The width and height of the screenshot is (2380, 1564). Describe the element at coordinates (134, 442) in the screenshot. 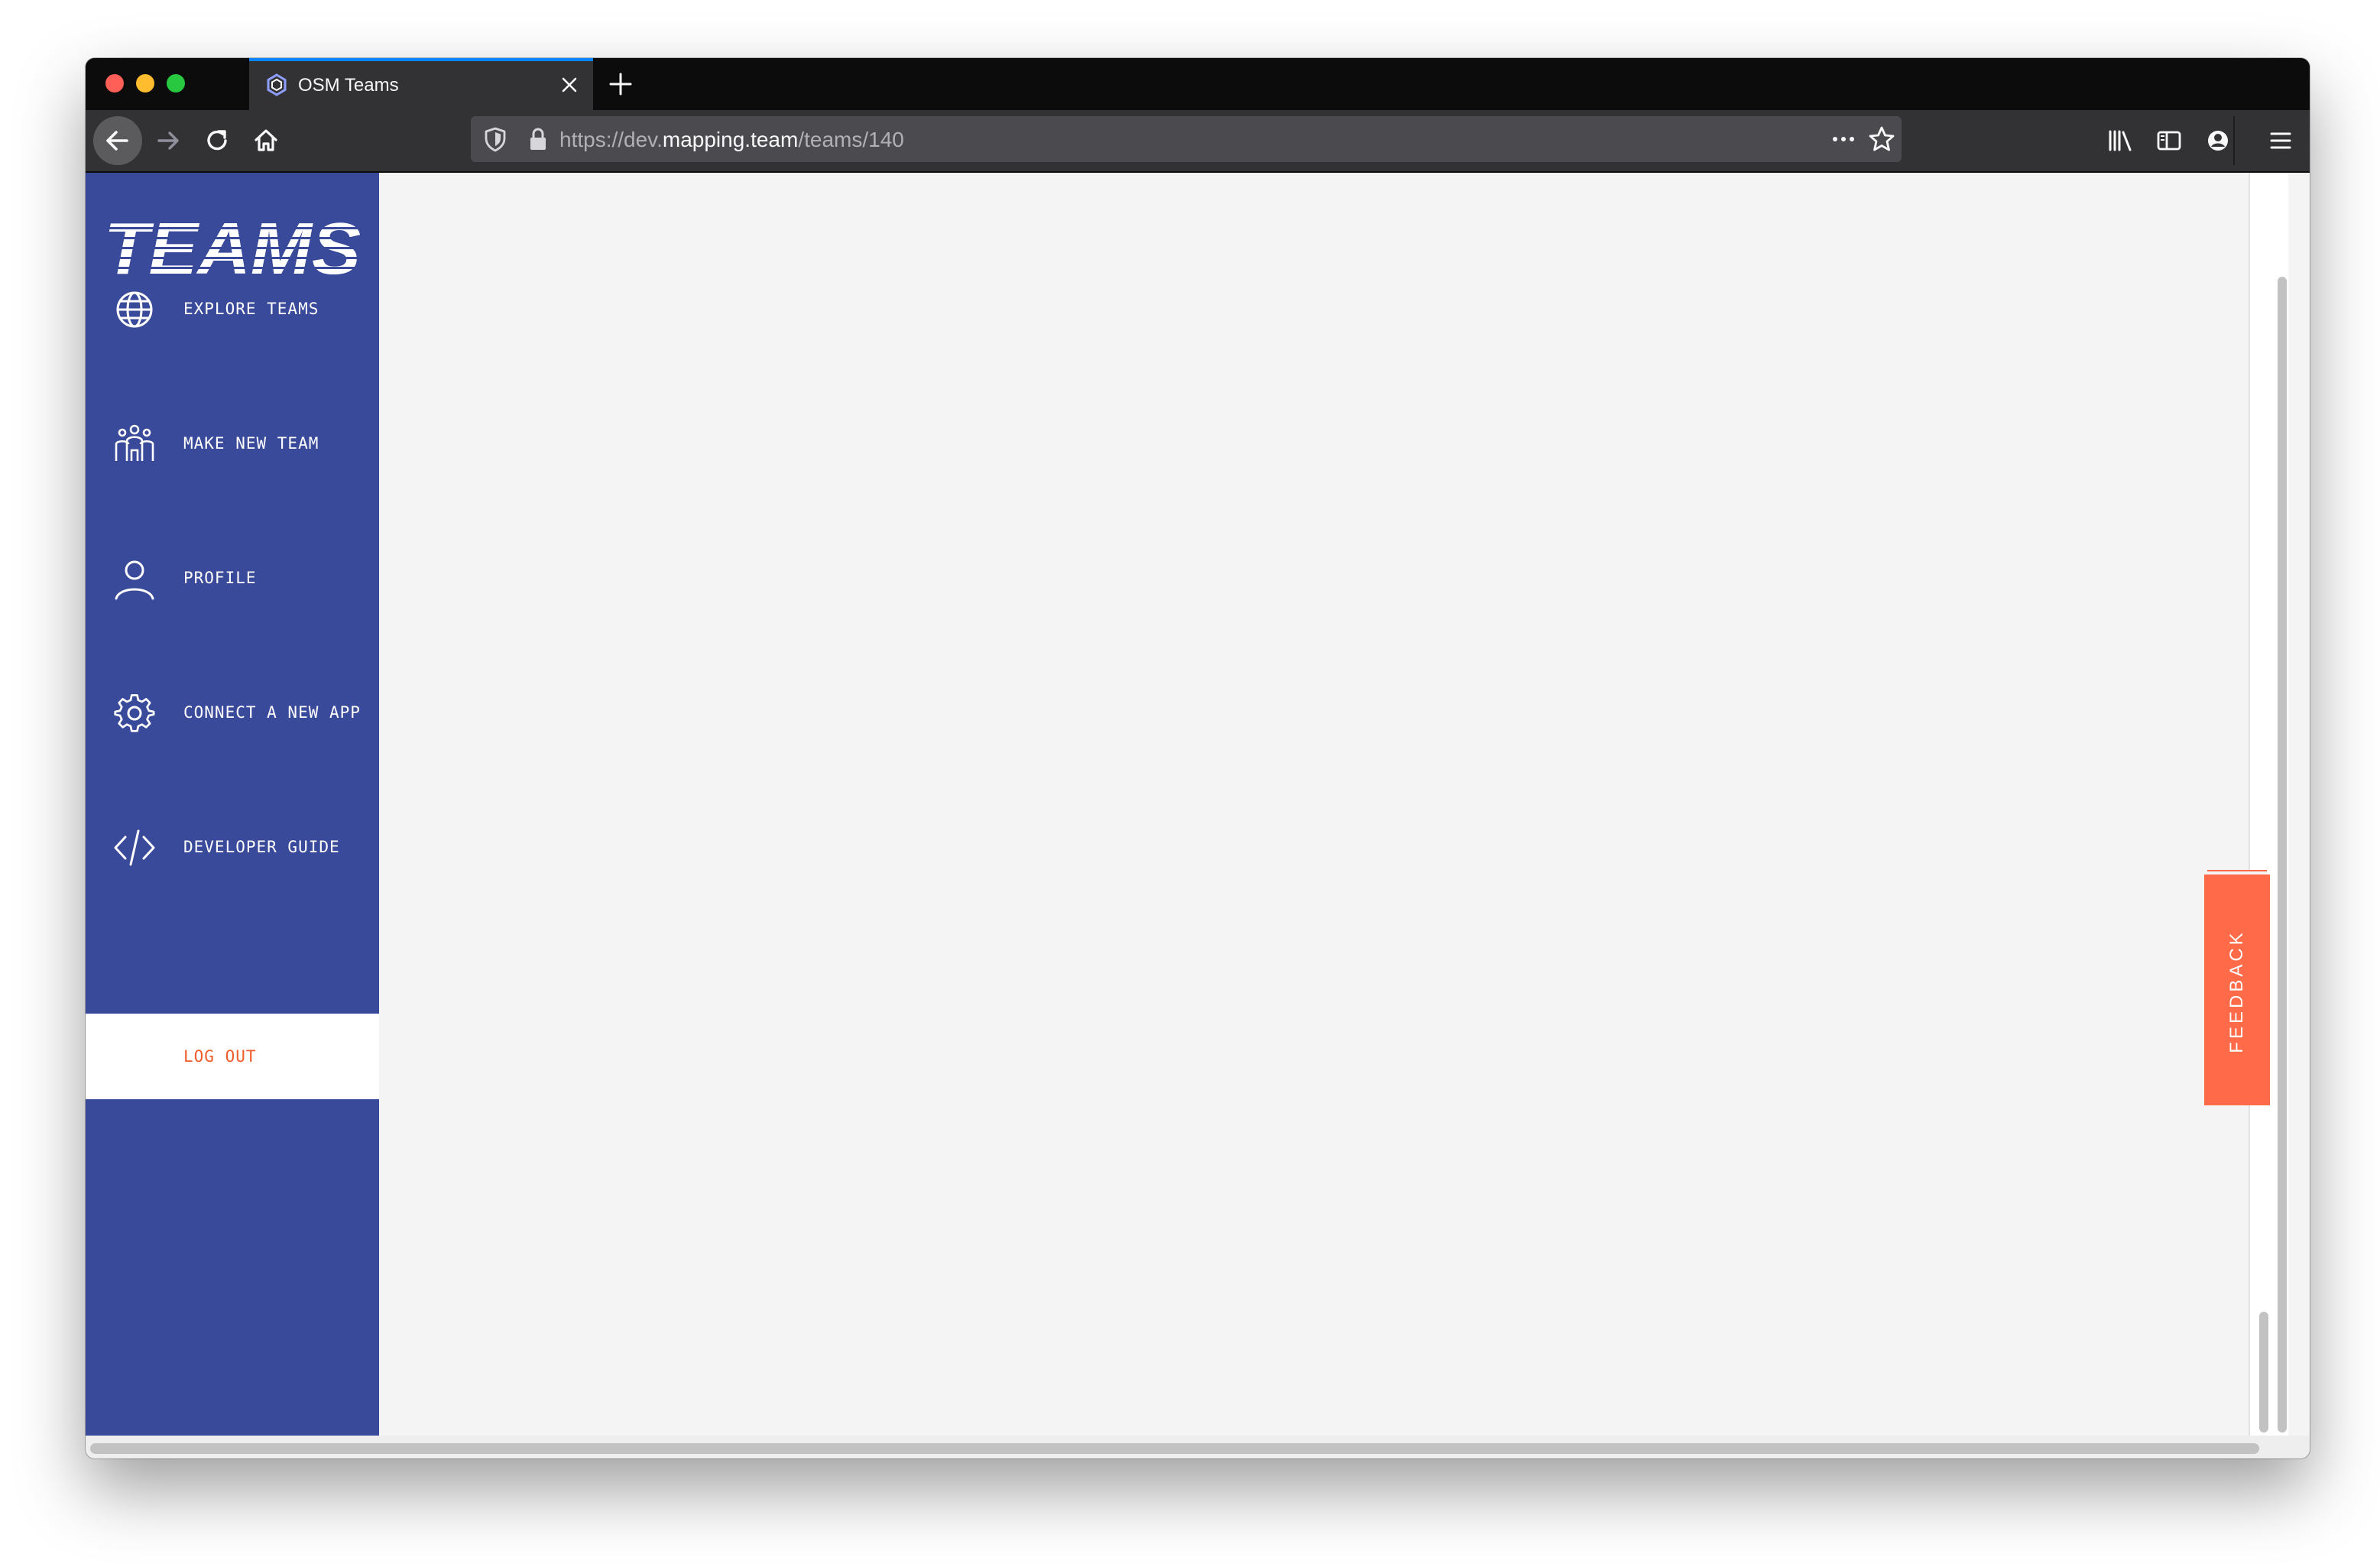

I see `people-icon` at that location.